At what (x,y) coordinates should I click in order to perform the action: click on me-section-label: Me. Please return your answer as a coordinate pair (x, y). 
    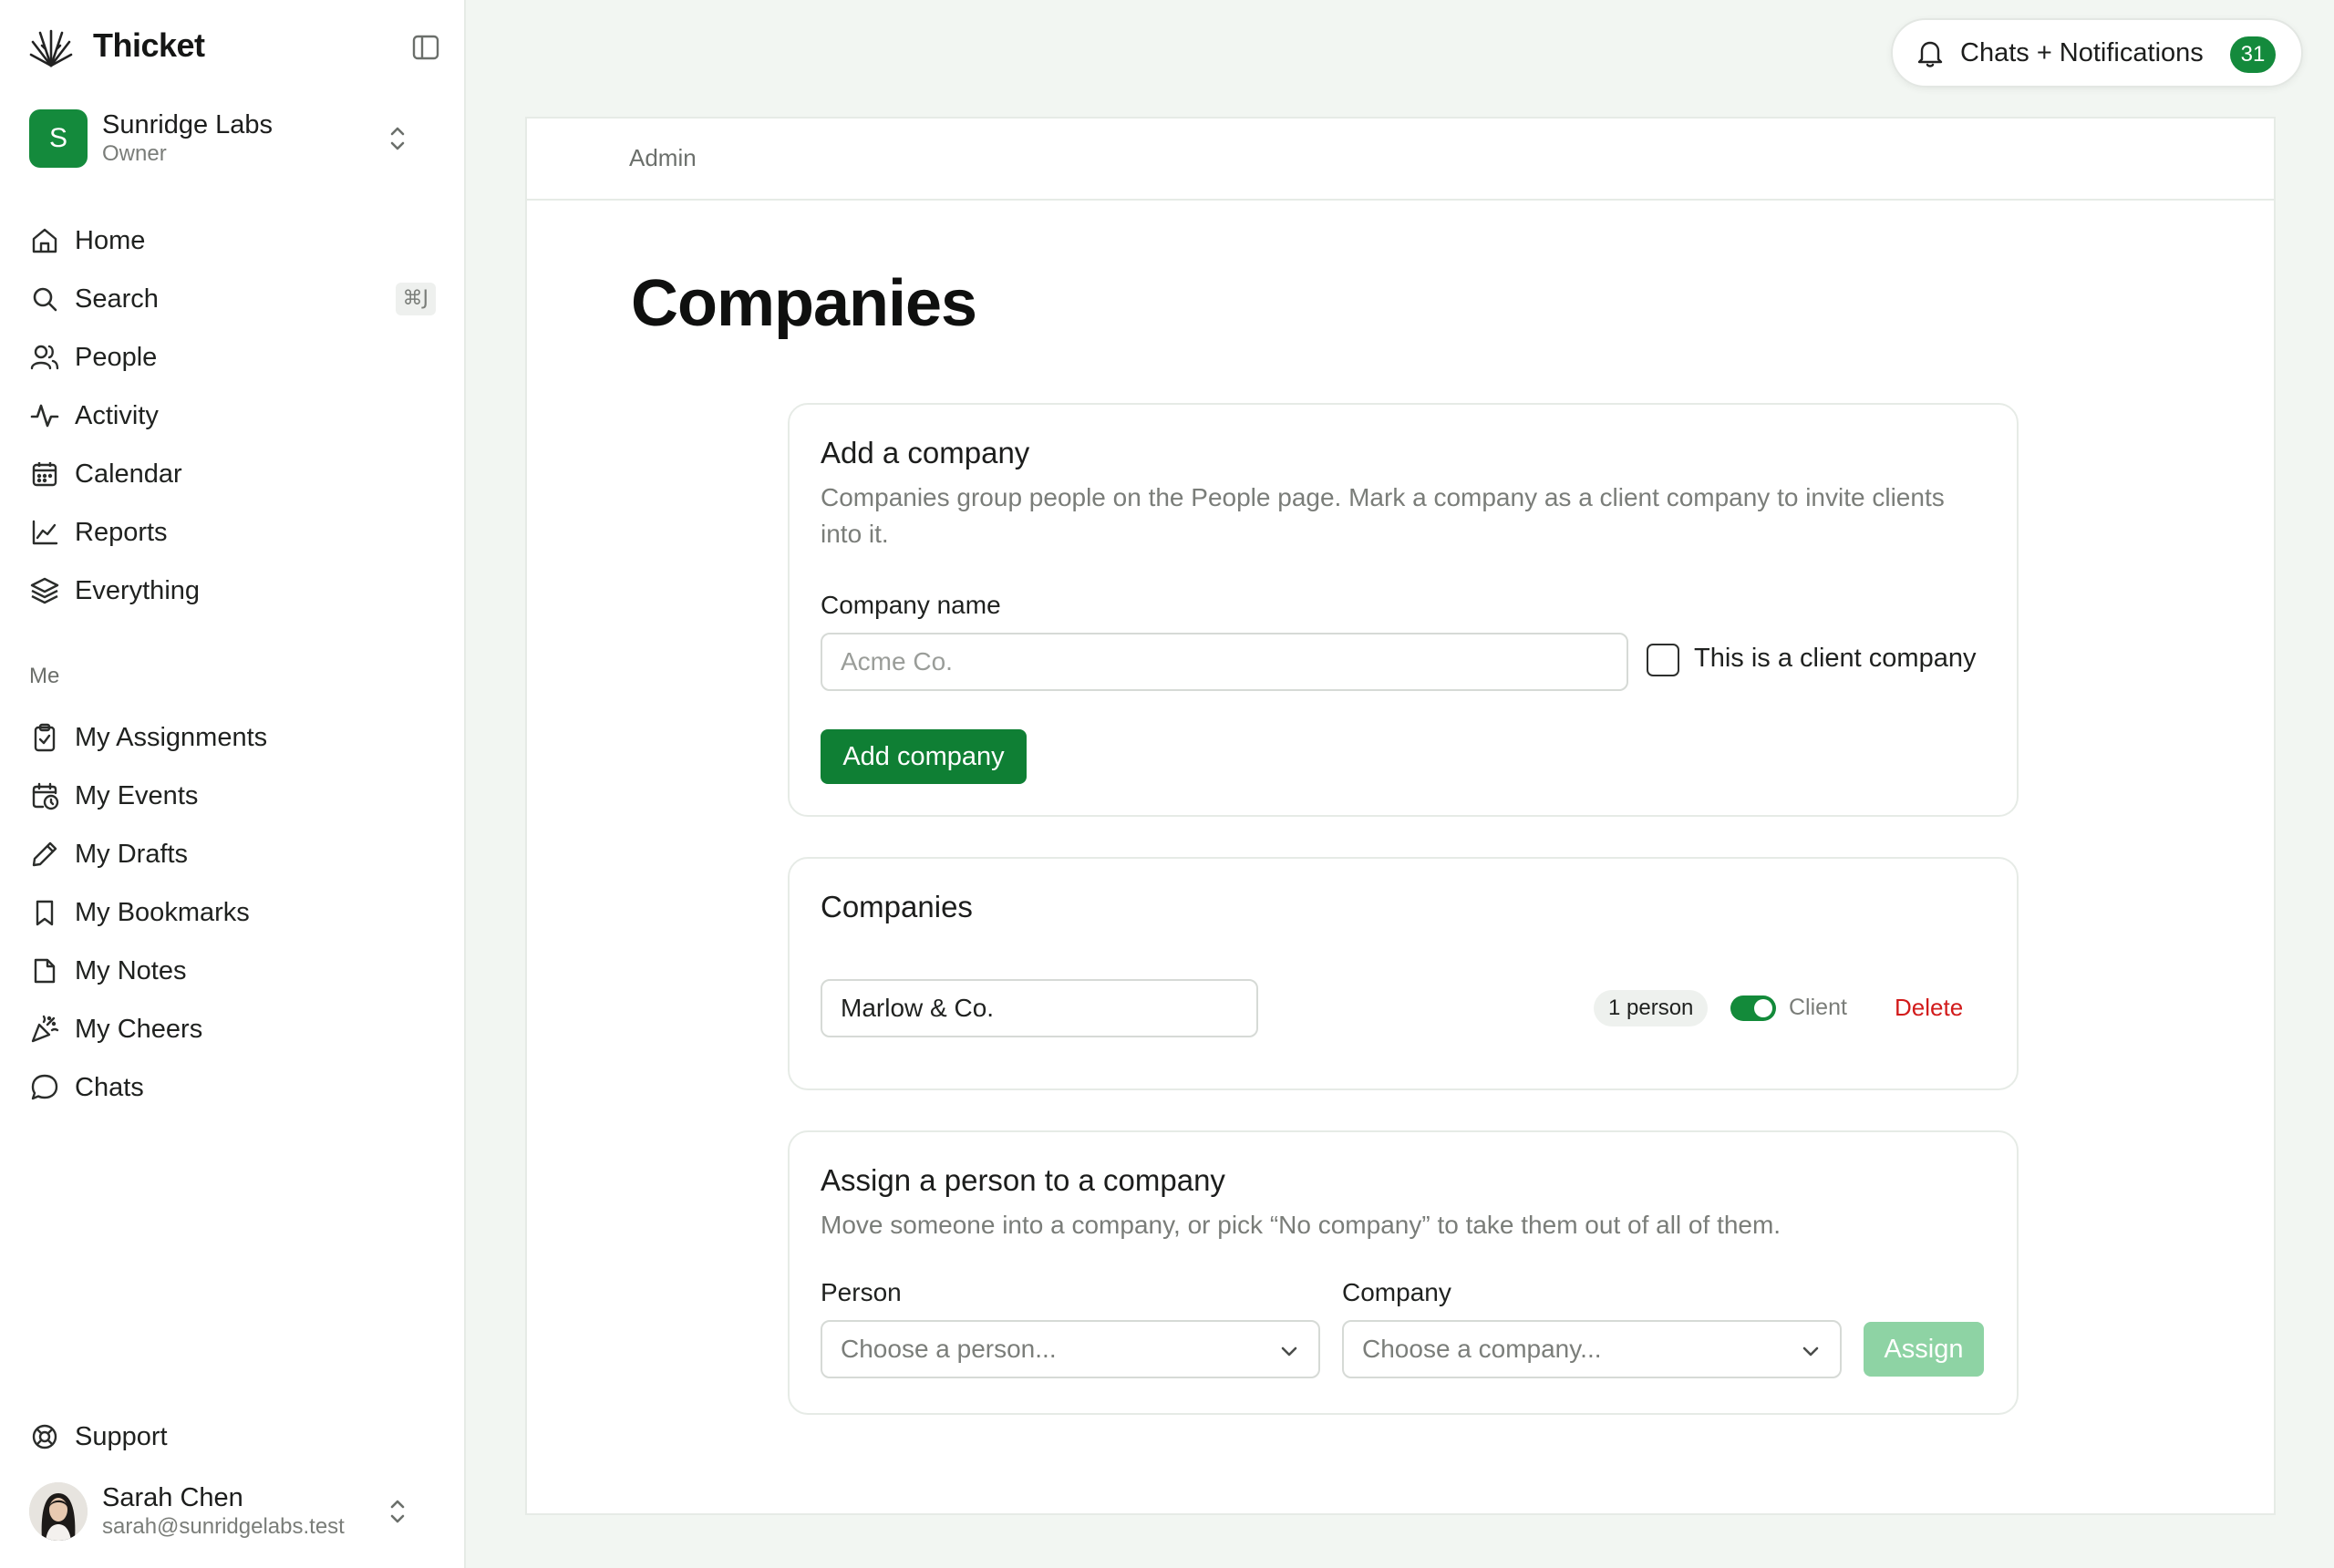
    Looking at the image, I should click on (45, 676).